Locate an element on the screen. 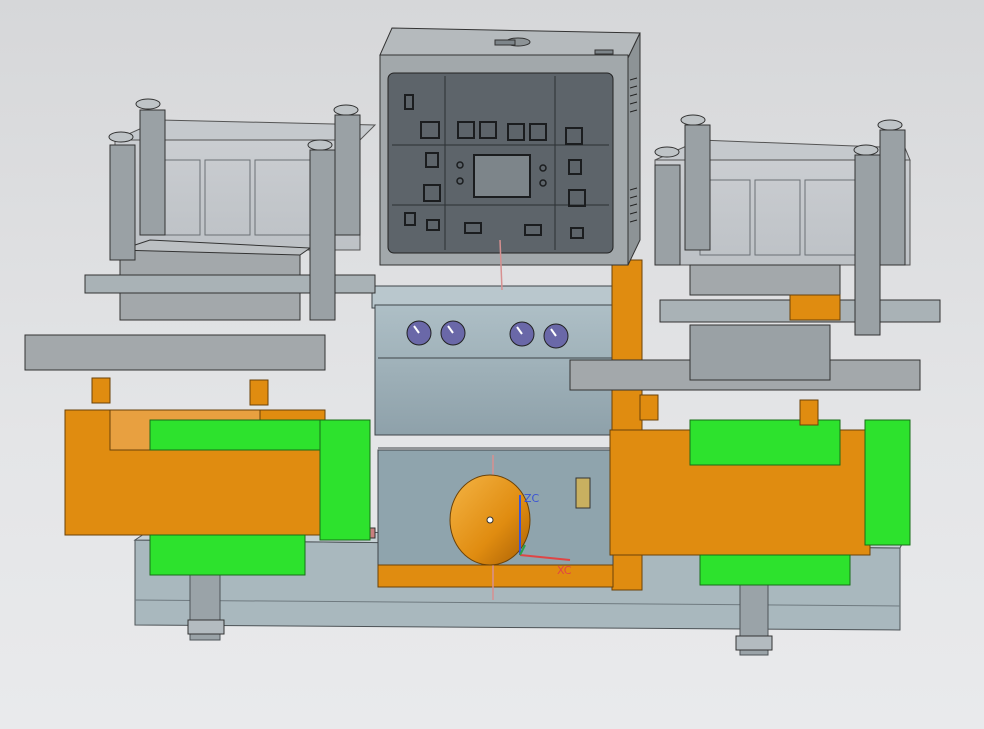  axis-zc-label: ZC is located at coordinates (532, 498).